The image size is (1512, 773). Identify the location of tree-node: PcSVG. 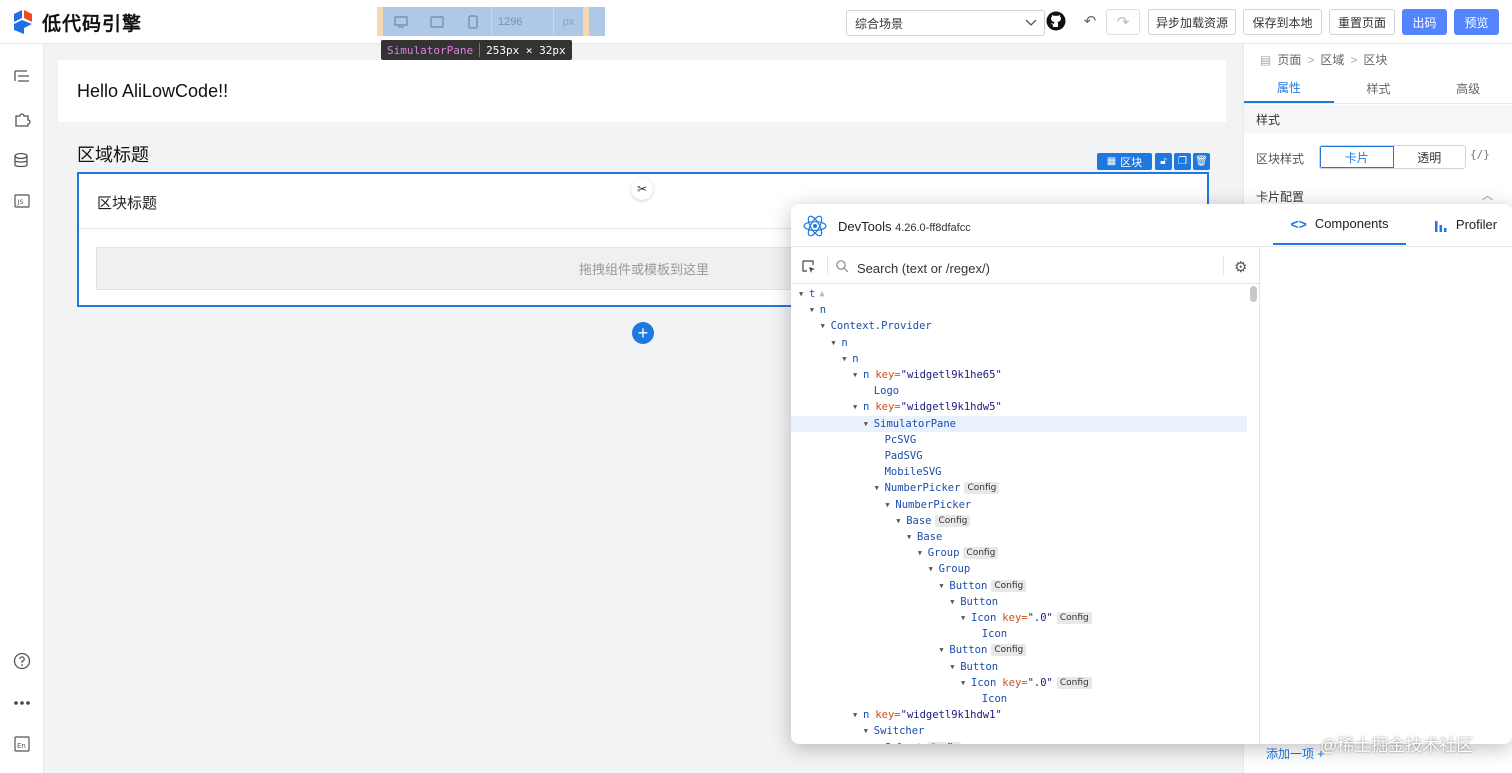
(1019, 440).